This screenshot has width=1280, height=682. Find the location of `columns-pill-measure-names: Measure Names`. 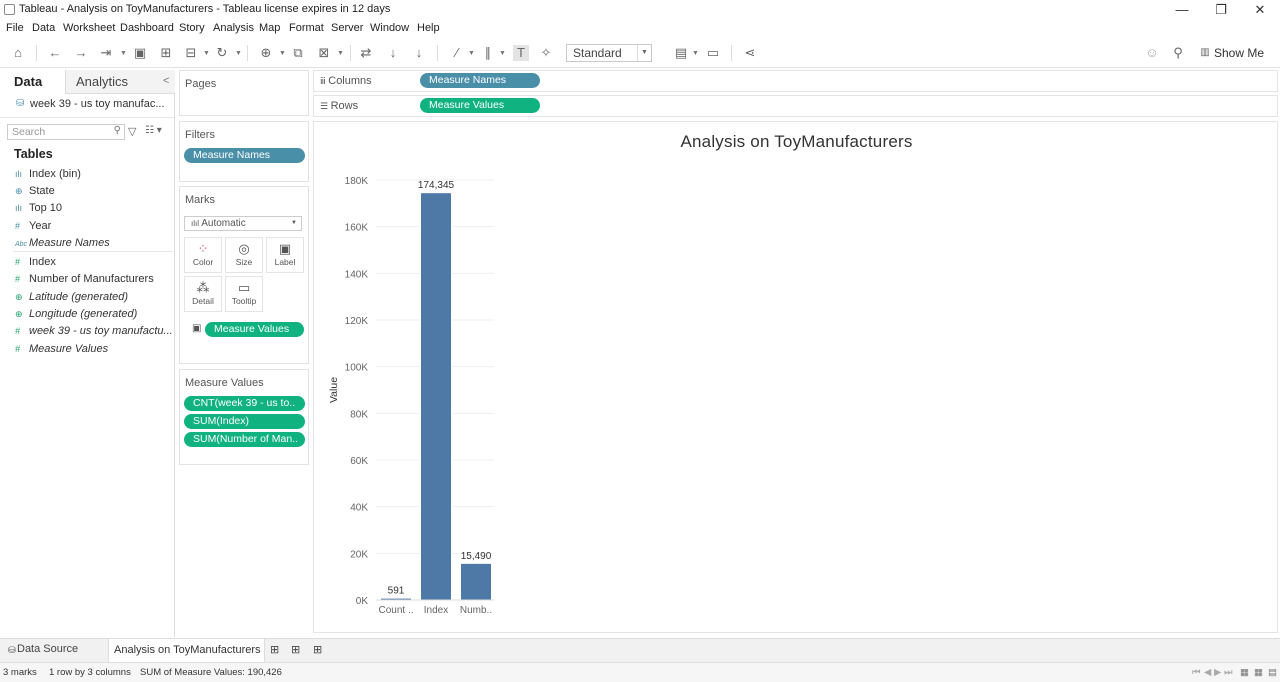

columns-pill-measure-names: Measure Names is located at coordinates (480, 80).